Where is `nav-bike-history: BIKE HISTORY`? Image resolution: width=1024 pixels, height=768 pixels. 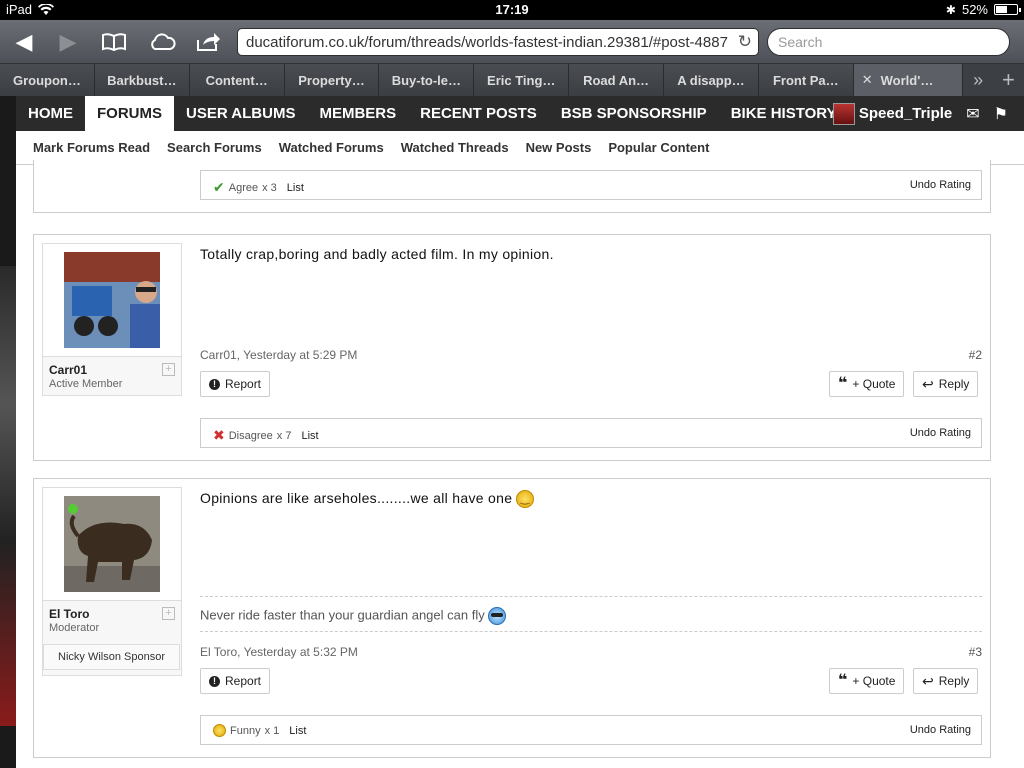
nav-bike-history: BIKE HISTORY is located at coordinates (784, 113).